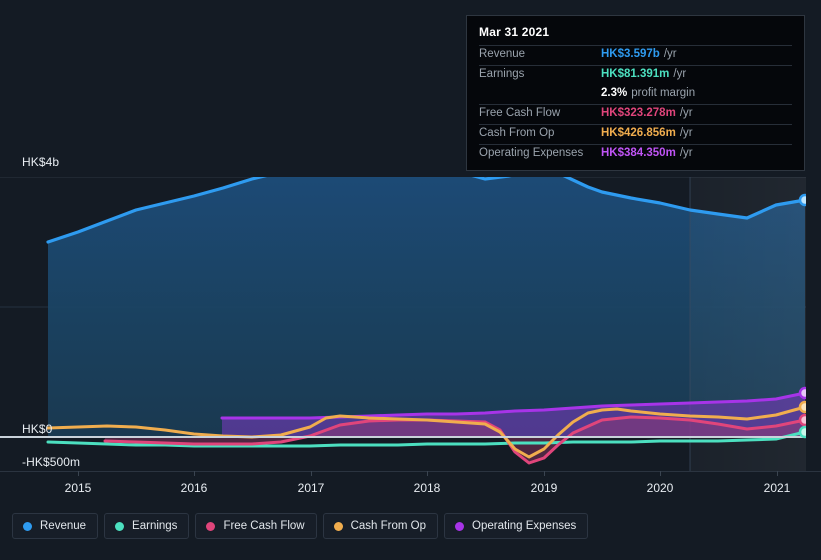 Image resolution: width=821 pixels, height=560 pixels. What do you see at coordinates (388, 526) in the screenshot?
I see `legend-label-cash-from-op: Cash From Op` at bounding box center [388, 526].